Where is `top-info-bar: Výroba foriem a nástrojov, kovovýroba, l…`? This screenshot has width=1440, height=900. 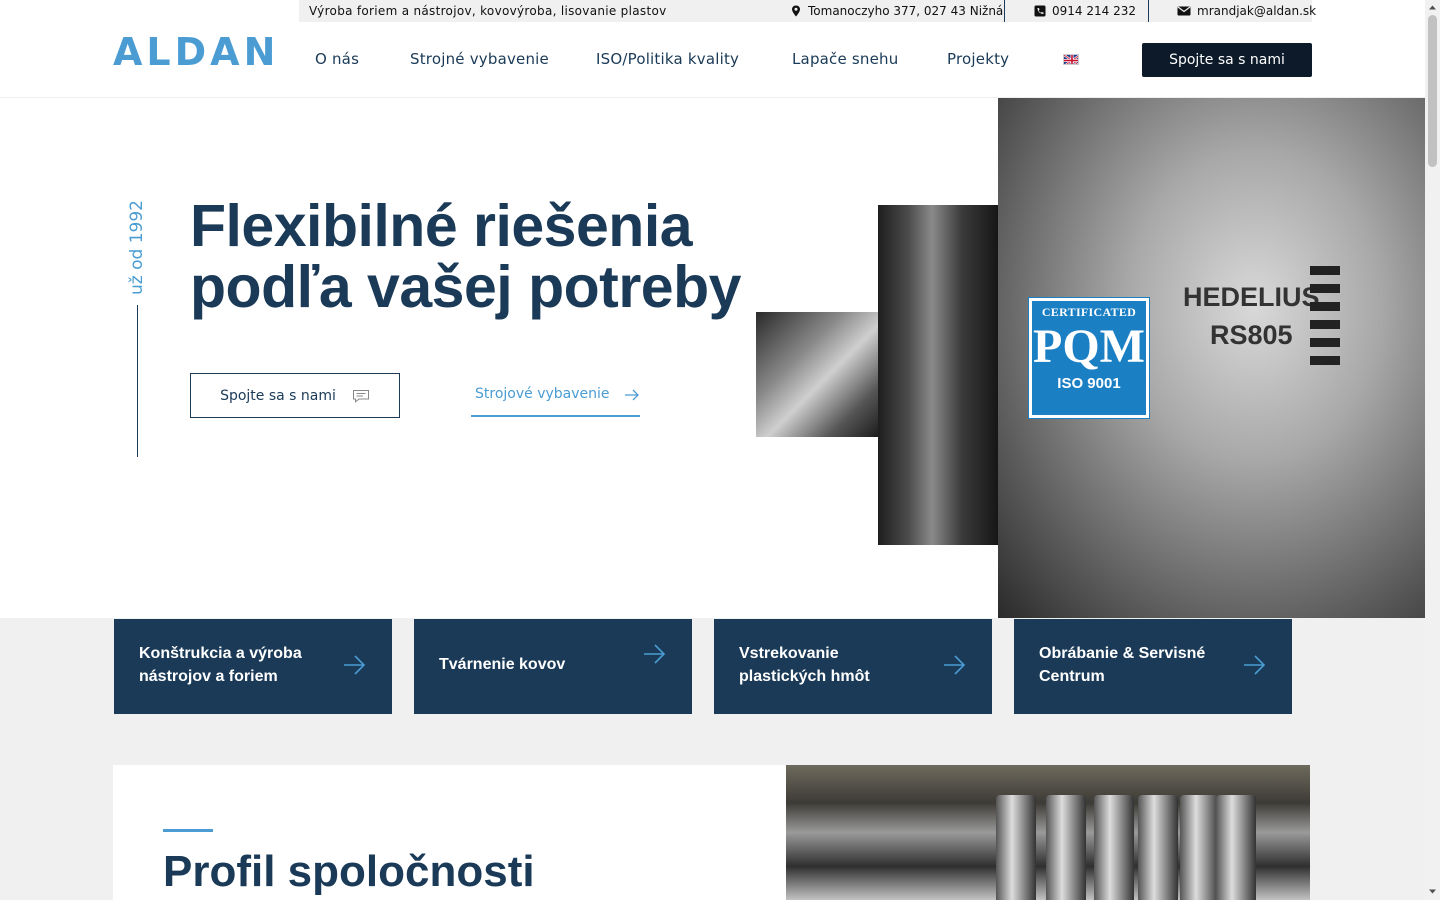 top-info-bar: Výroba foriem a nástrojov, kovovýroba, l… is located at coordinates (807, 11).